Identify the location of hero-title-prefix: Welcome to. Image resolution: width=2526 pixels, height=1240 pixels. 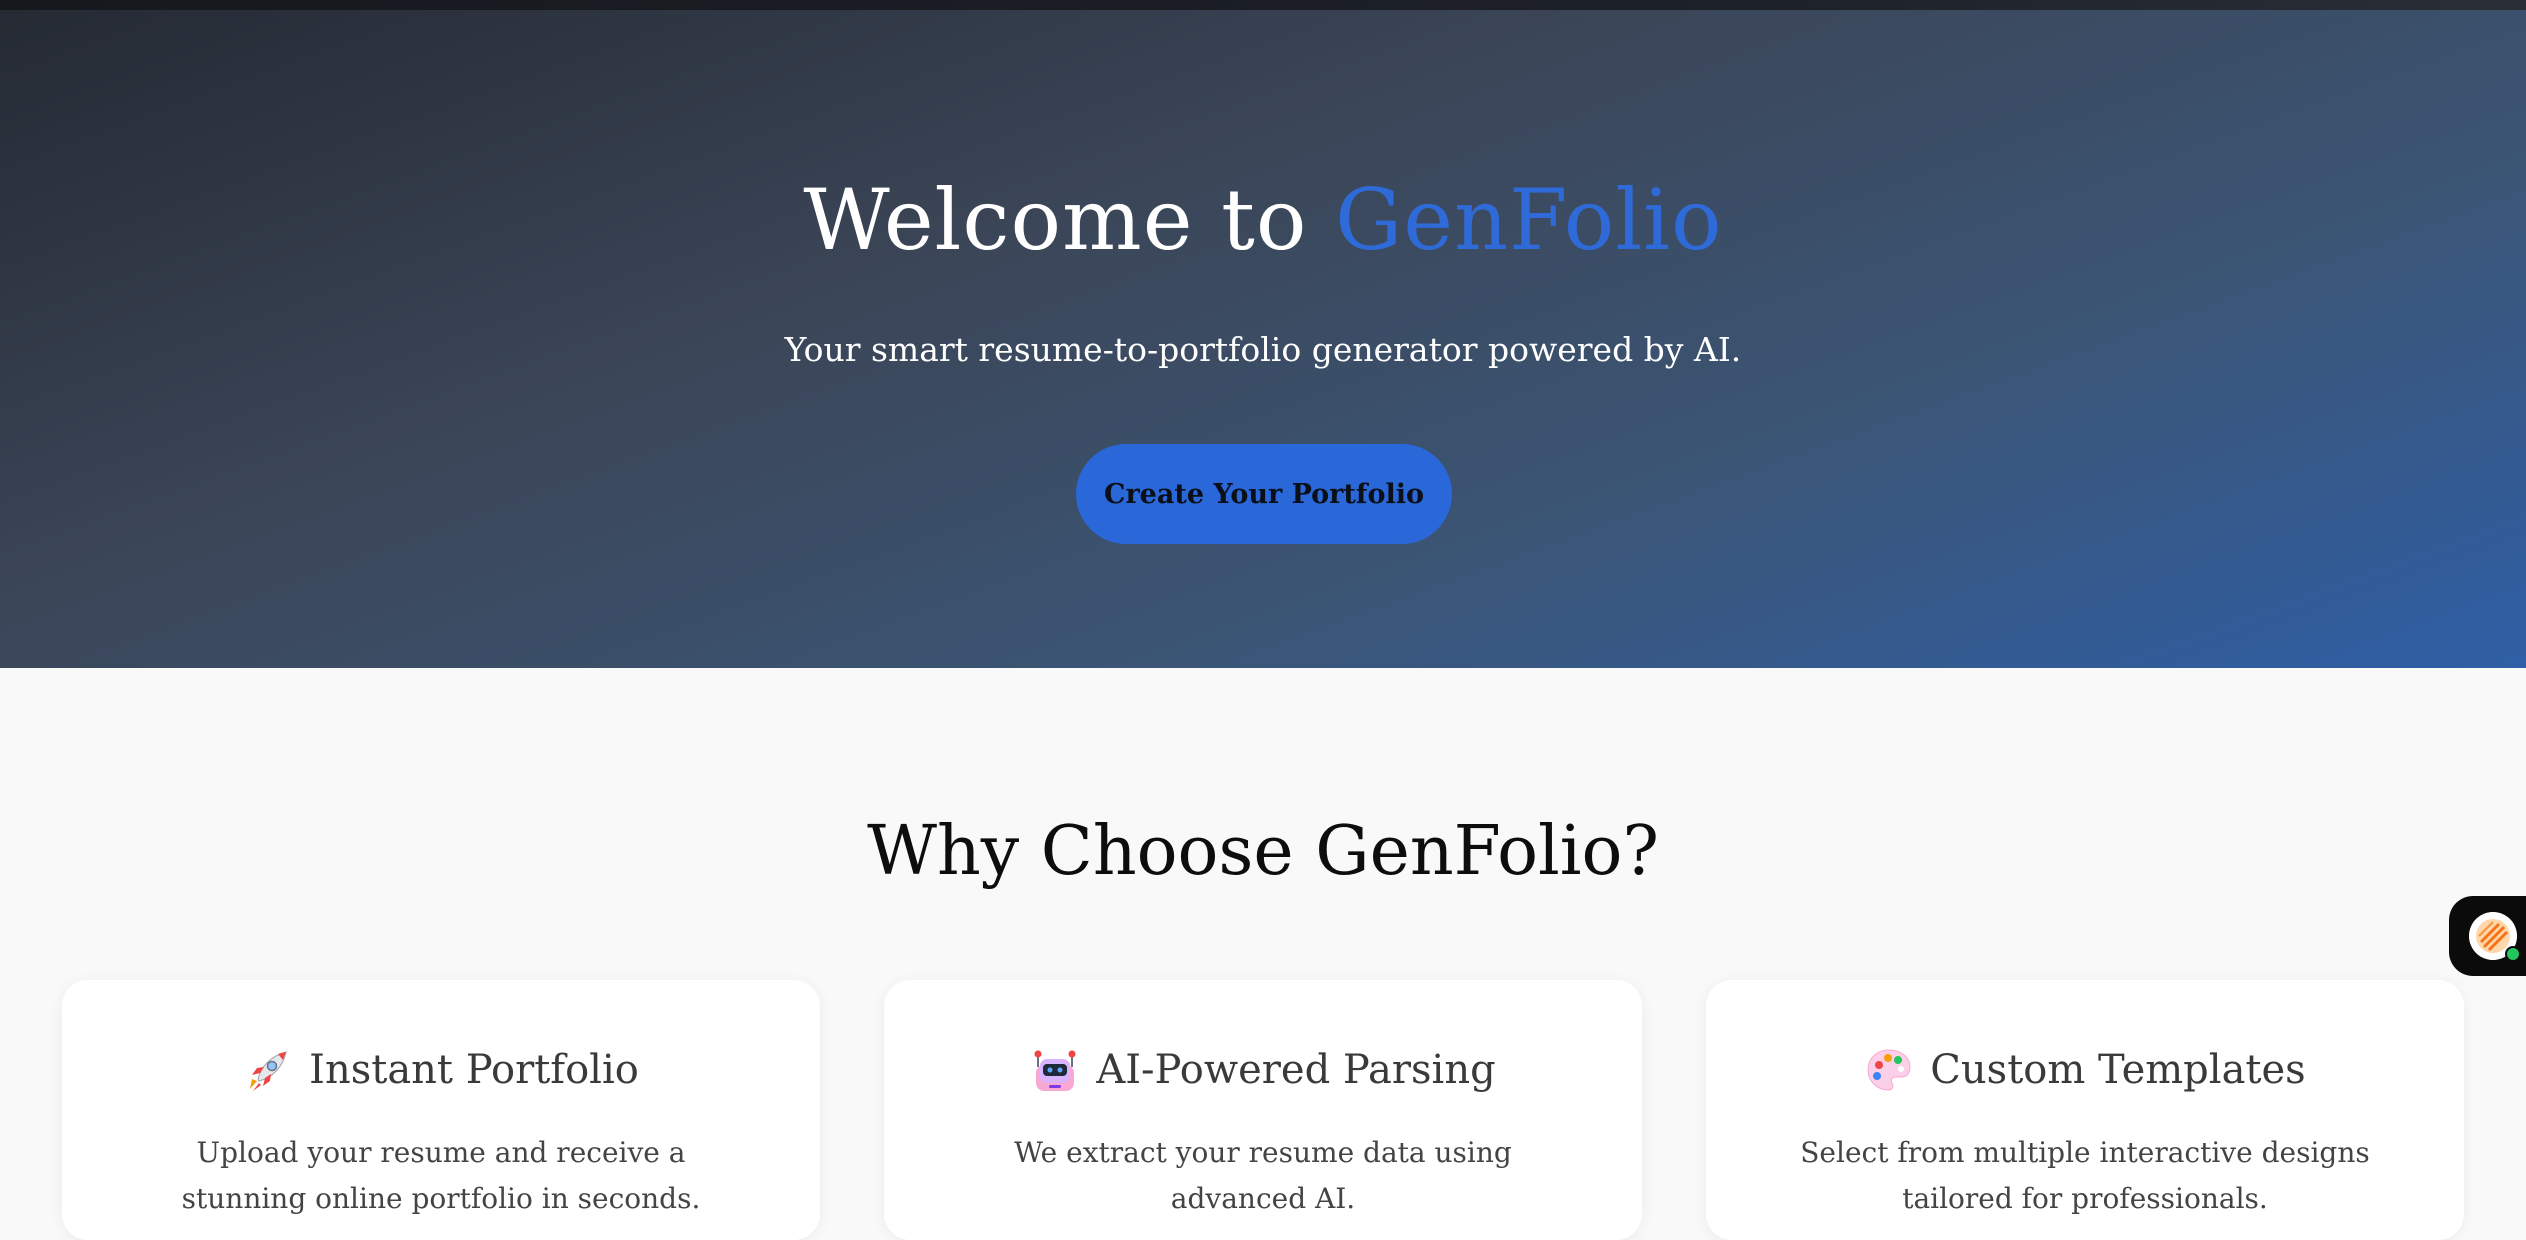
(1069, 220).